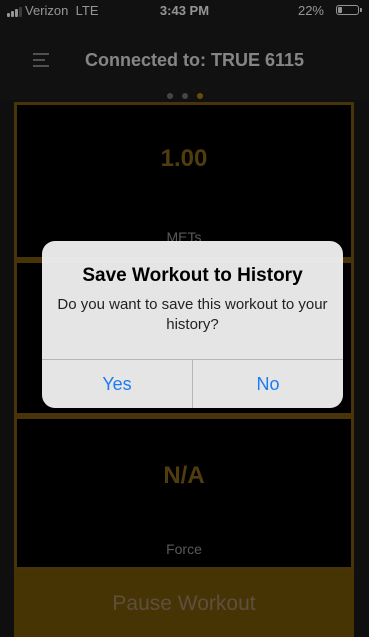 The image size is (369, 637). I want to click on dialog-title: Save Workout to History, so click(192, 275).